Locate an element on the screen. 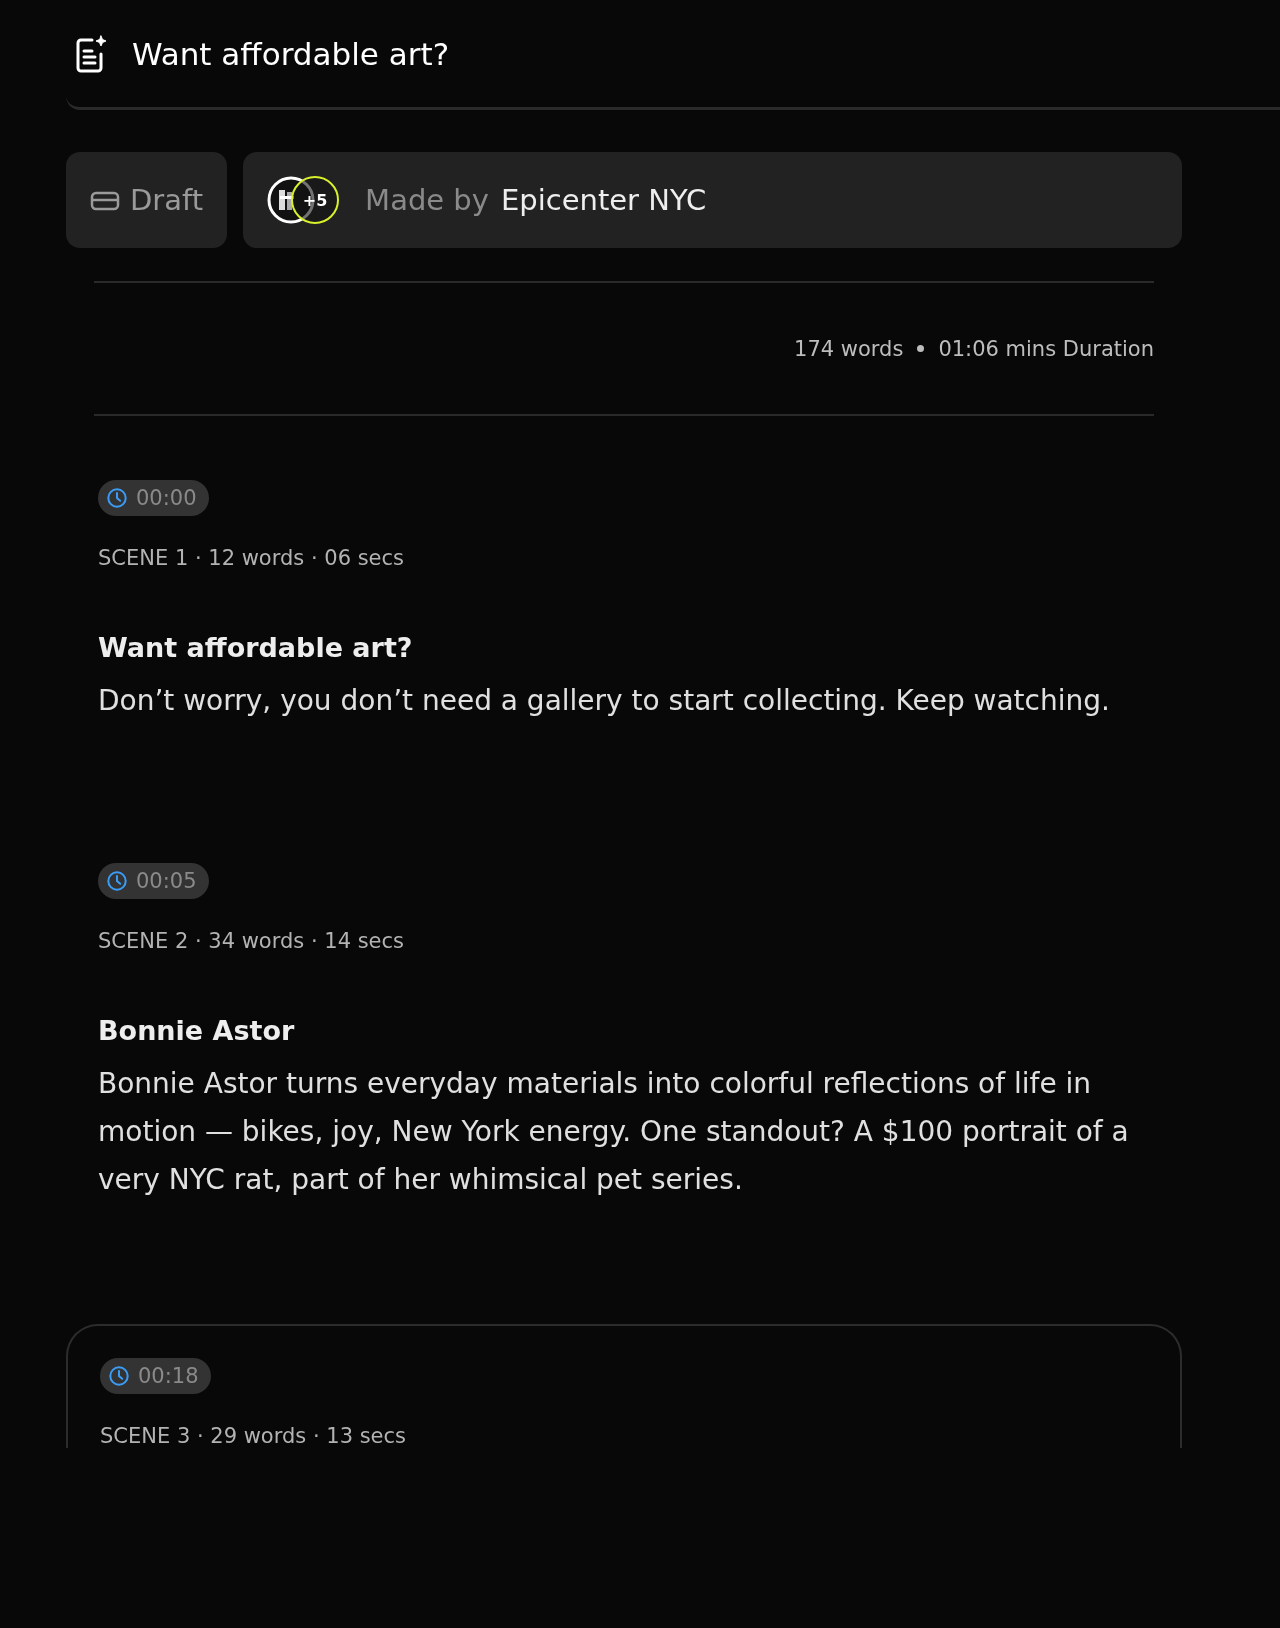 The height and width of the screenshot is (1628, 1280). timestamp-chip: 00:00 is located at coordinates (153, 498).